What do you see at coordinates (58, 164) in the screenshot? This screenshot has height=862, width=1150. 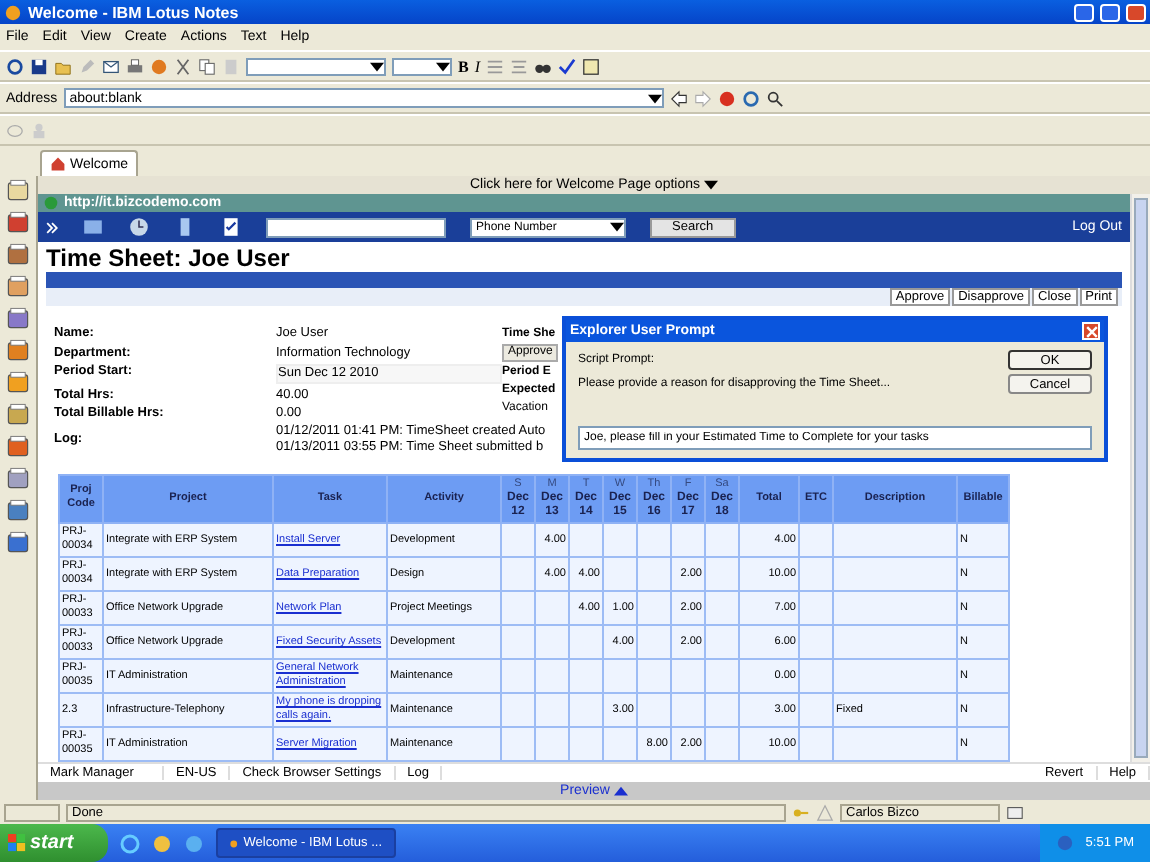 I see `house-icon` at bounding box center [58, 164].